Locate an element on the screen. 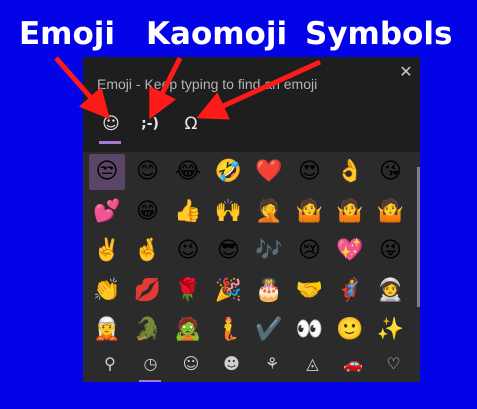 This screenshot has width=477, height=409. emoji-cell: 👍 is located at coordinates (188, 212).